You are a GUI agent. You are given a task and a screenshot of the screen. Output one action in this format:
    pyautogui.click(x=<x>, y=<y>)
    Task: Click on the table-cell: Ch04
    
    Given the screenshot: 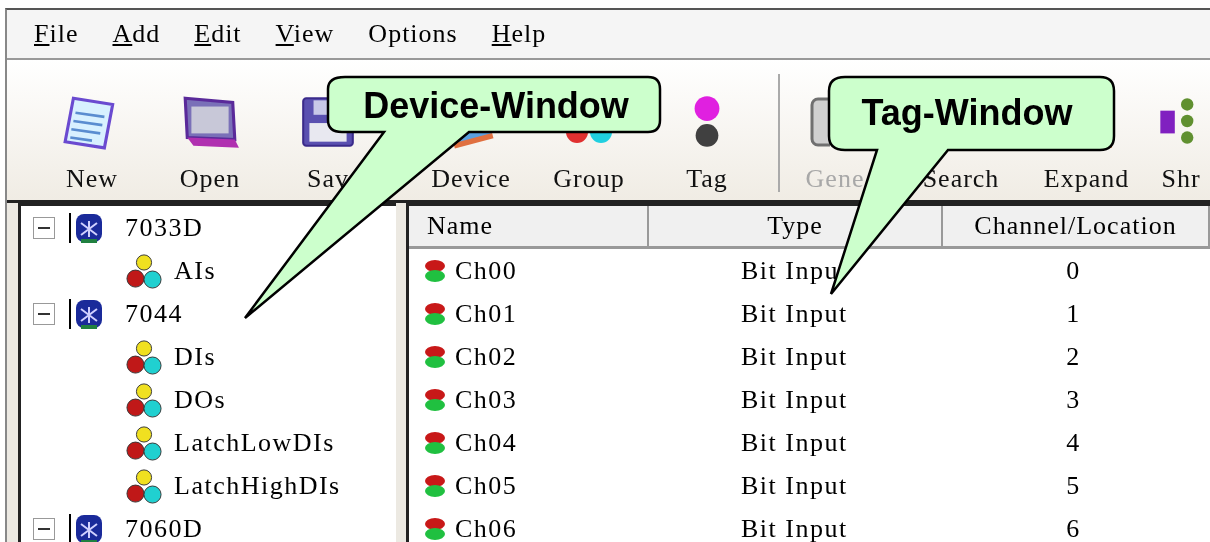 What is the action you would take?
    pyautogui.click(x=486, y=442)
    